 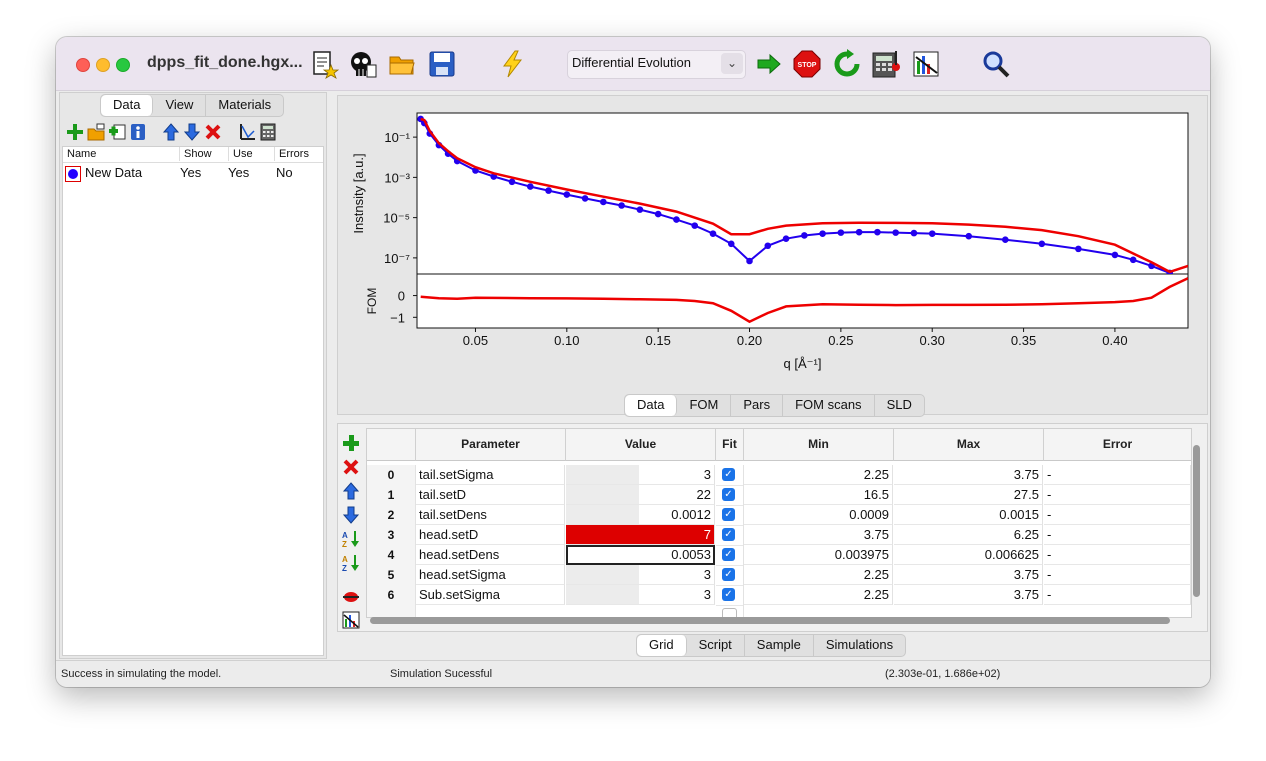 What do you see at coordinates (351, 443) in the screenshot?
I see `add-parameter-icon` at bounding box center [351, 443].